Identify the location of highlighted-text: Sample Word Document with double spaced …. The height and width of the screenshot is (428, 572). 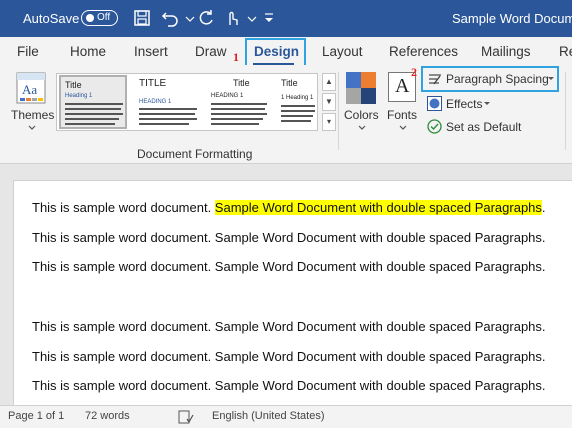
(378, 207).